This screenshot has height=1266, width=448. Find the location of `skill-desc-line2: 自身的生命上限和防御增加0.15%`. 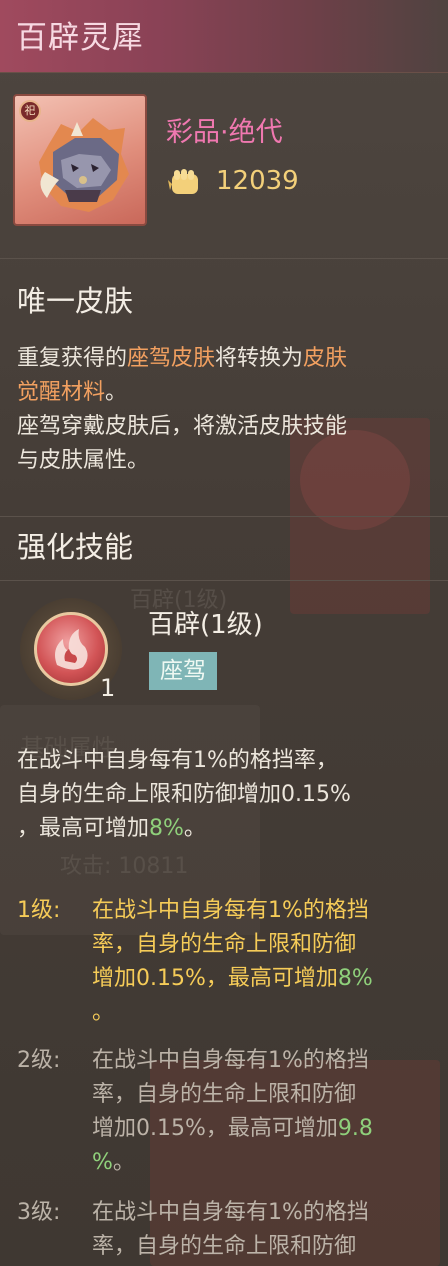

skill-desc-line2: 自身的生命上限和防御增加0.15% is located at coordinates (184, 794).